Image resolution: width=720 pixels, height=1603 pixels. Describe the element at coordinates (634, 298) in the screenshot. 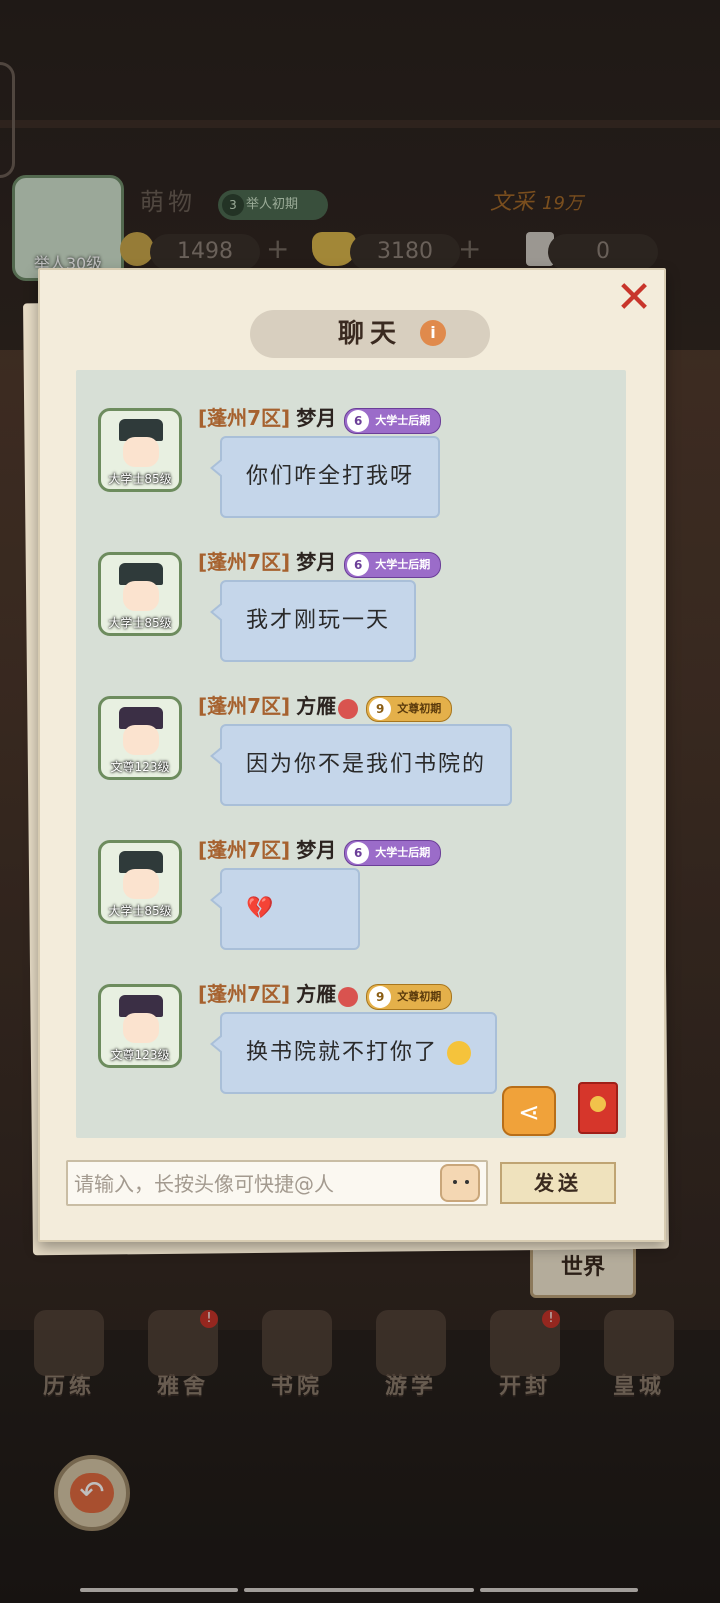

I see `close-button: ✕` at that location.